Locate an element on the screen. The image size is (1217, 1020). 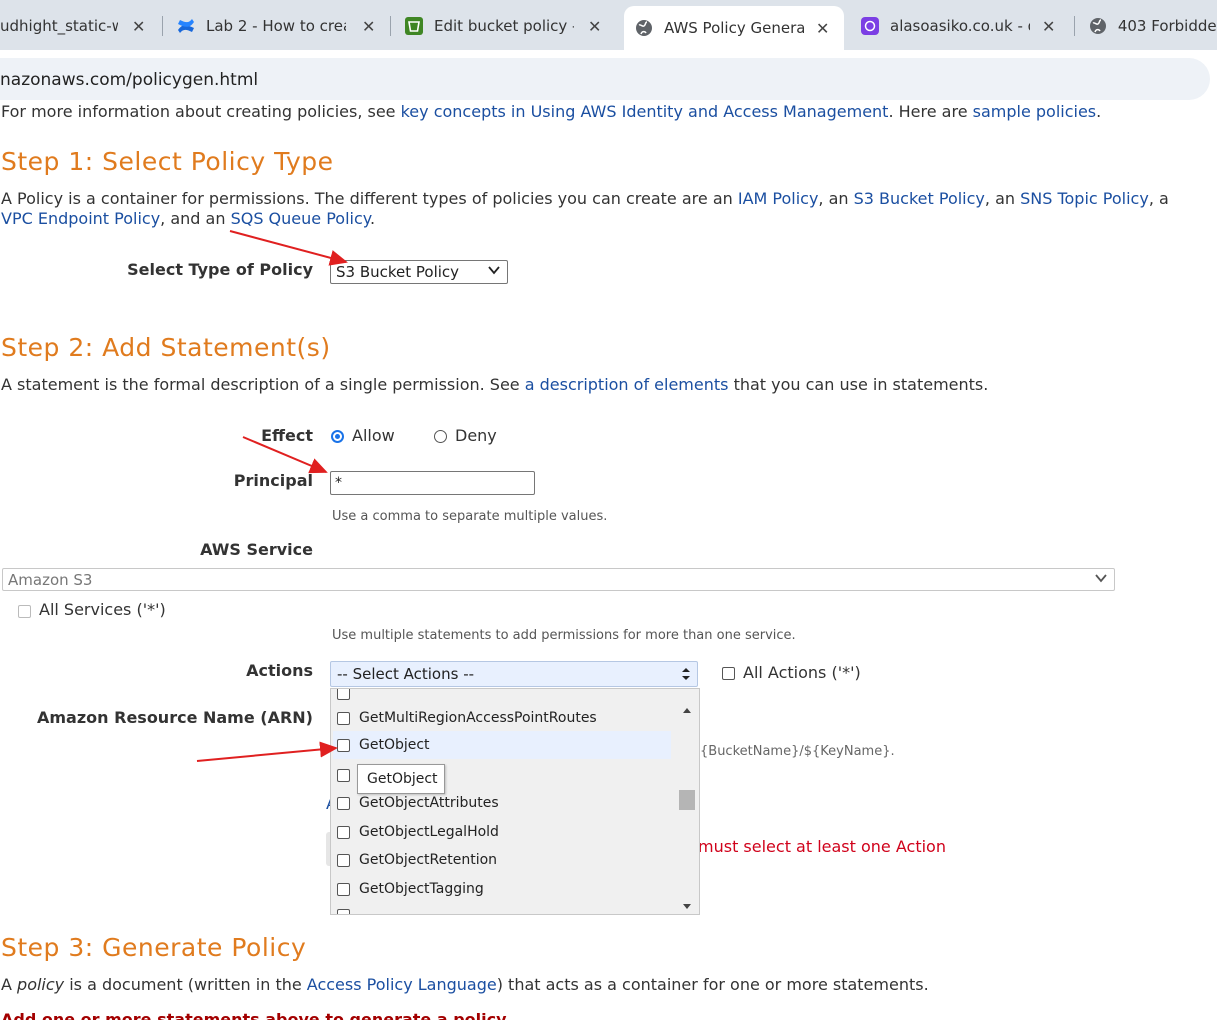
step1-desc-sep: , a is located at coordinates (1158, 198).